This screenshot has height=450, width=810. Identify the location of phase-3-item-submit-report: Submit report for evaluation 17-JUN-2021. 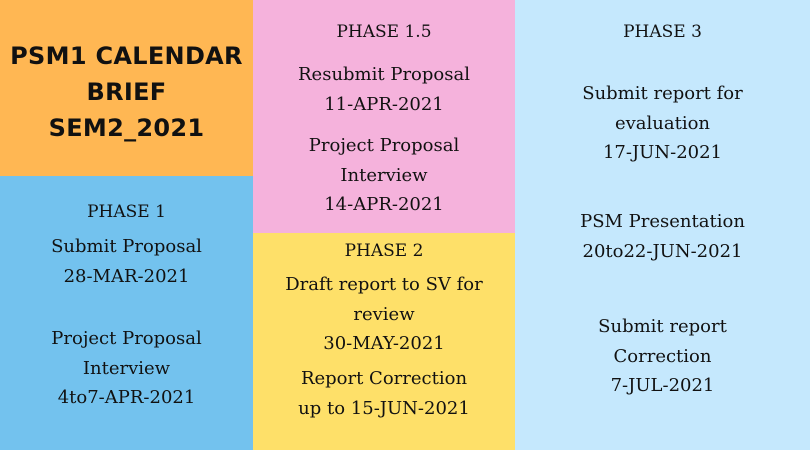
(662, 123).